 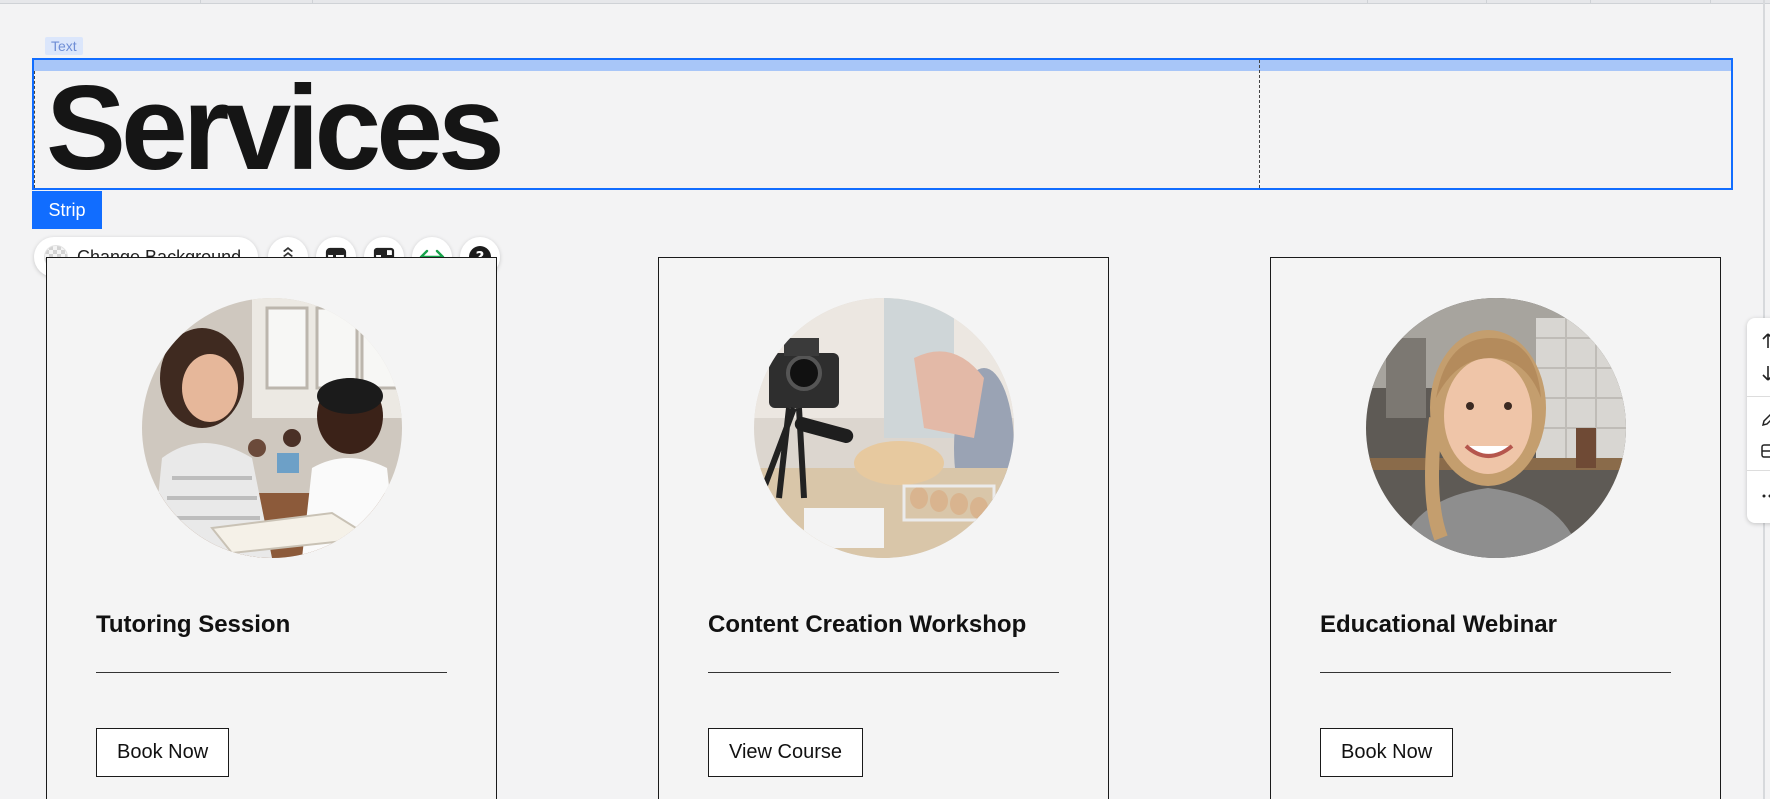 What do you see at coordinates (867, 624) in the screenshot?
I see `card-title: Content Creation Workshop` at bounding box center [867, 624].